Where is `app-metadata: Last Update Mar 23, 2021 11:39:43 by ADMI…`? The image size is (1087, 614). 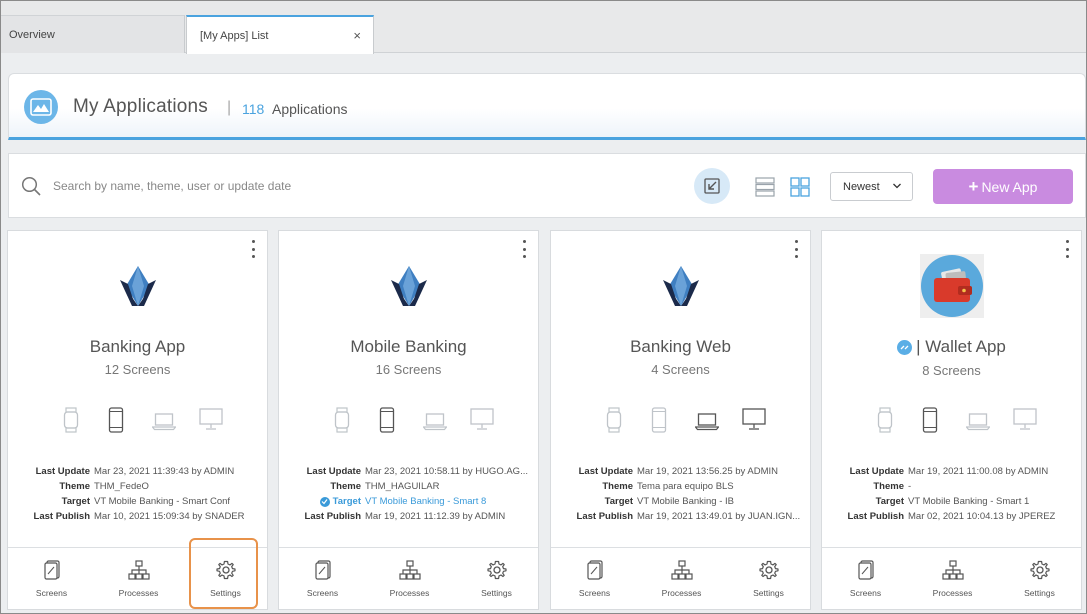
app-metadata: Last Update Mar 23, 2021 11:39:43 by ADMI… is located at coordinates (137, 494).